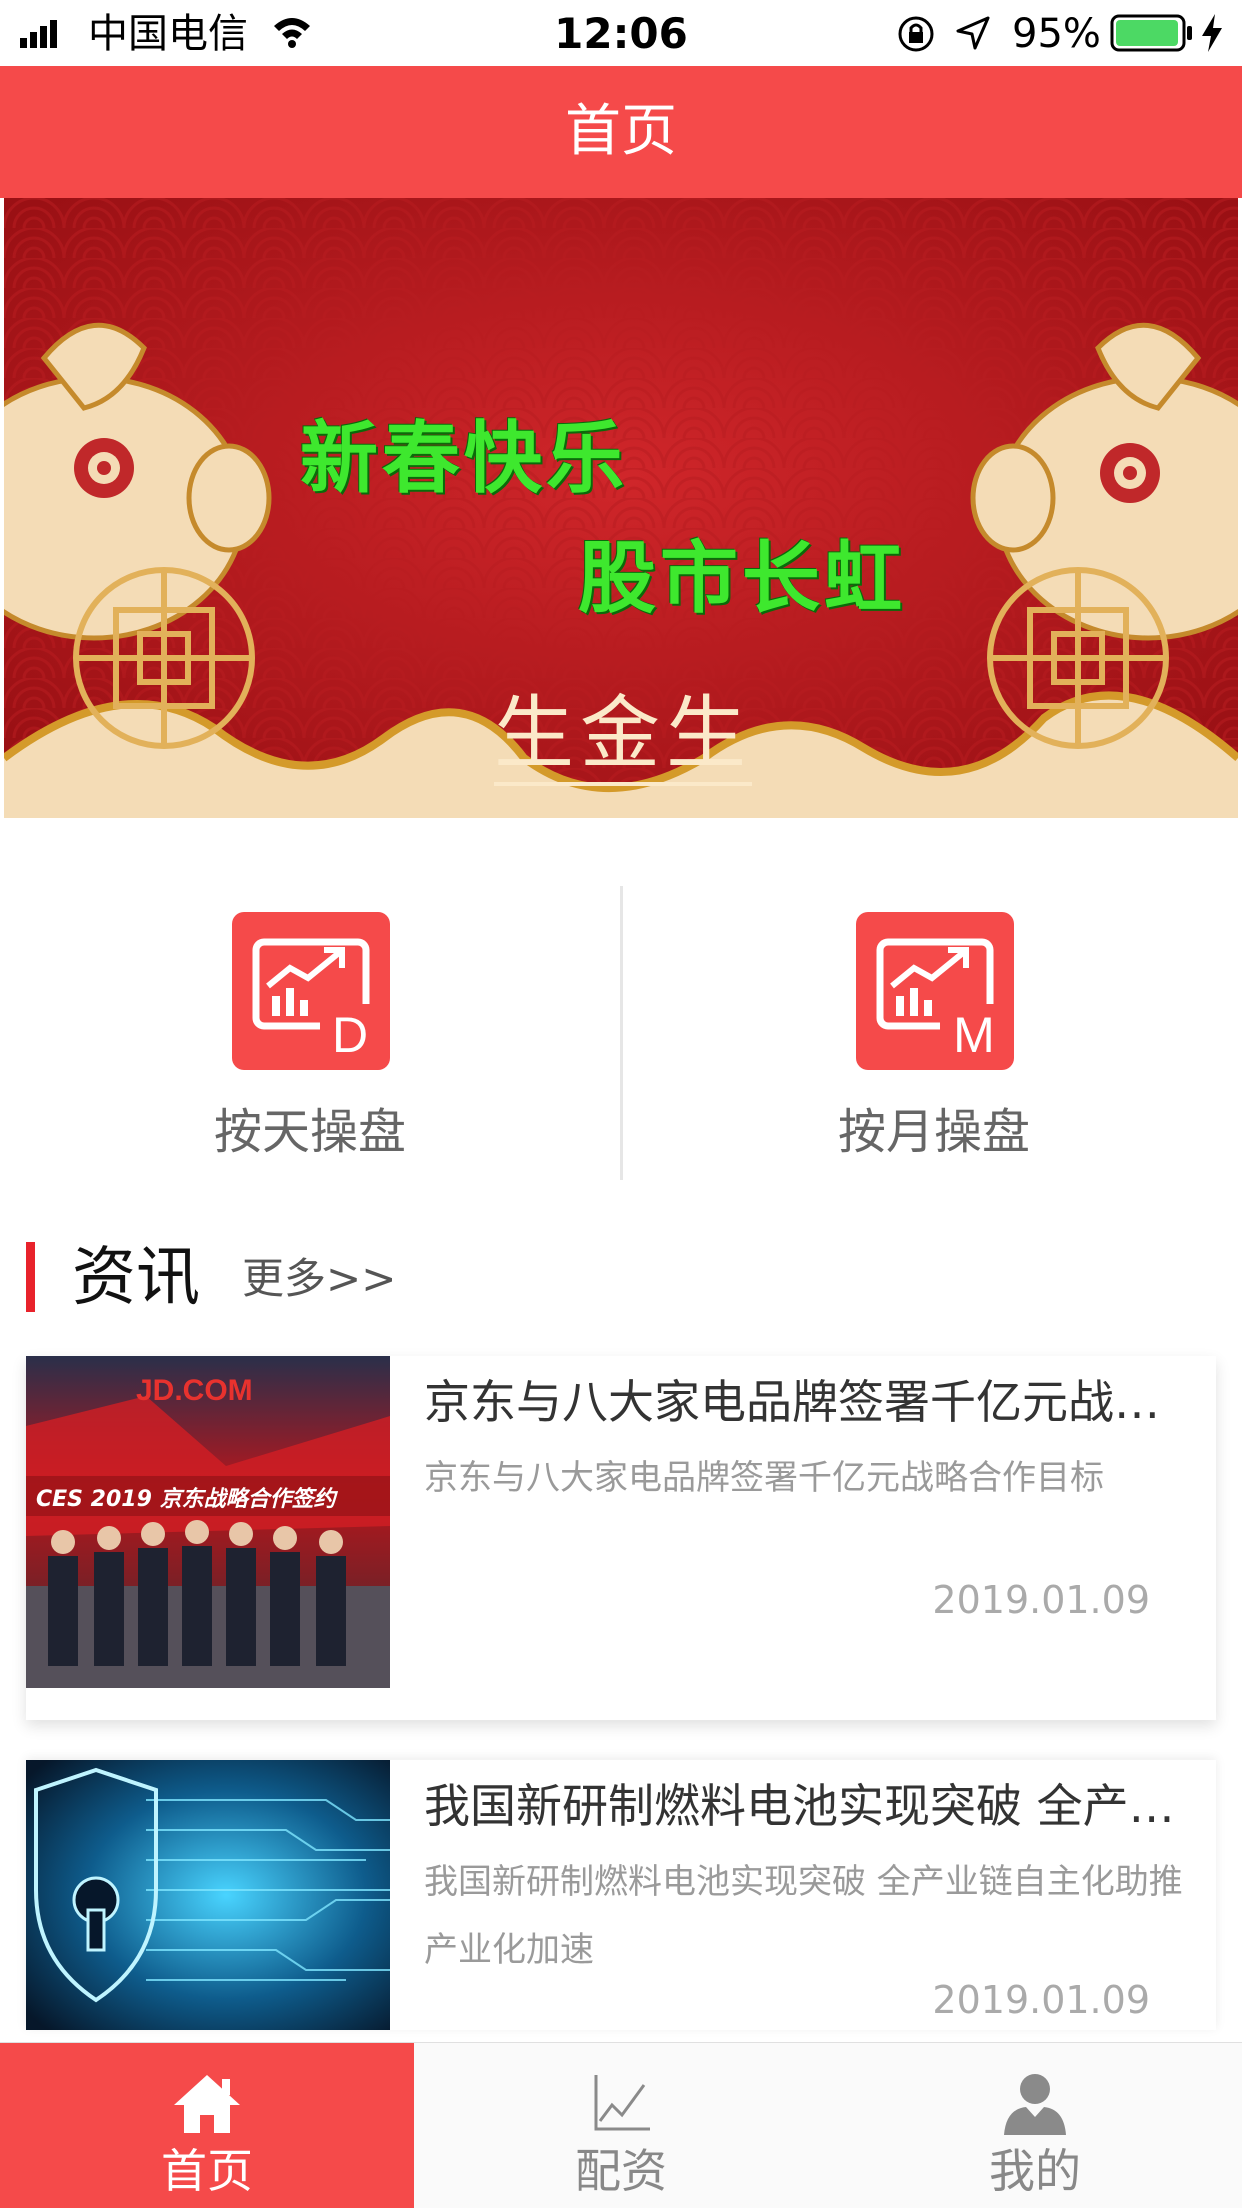 This screenshot has height=2208, width=1242. What do you see at coordinates (194, 1390) in the screenshot?
I see `svg-text: JD.COM` at bounding box center [194, 1390].